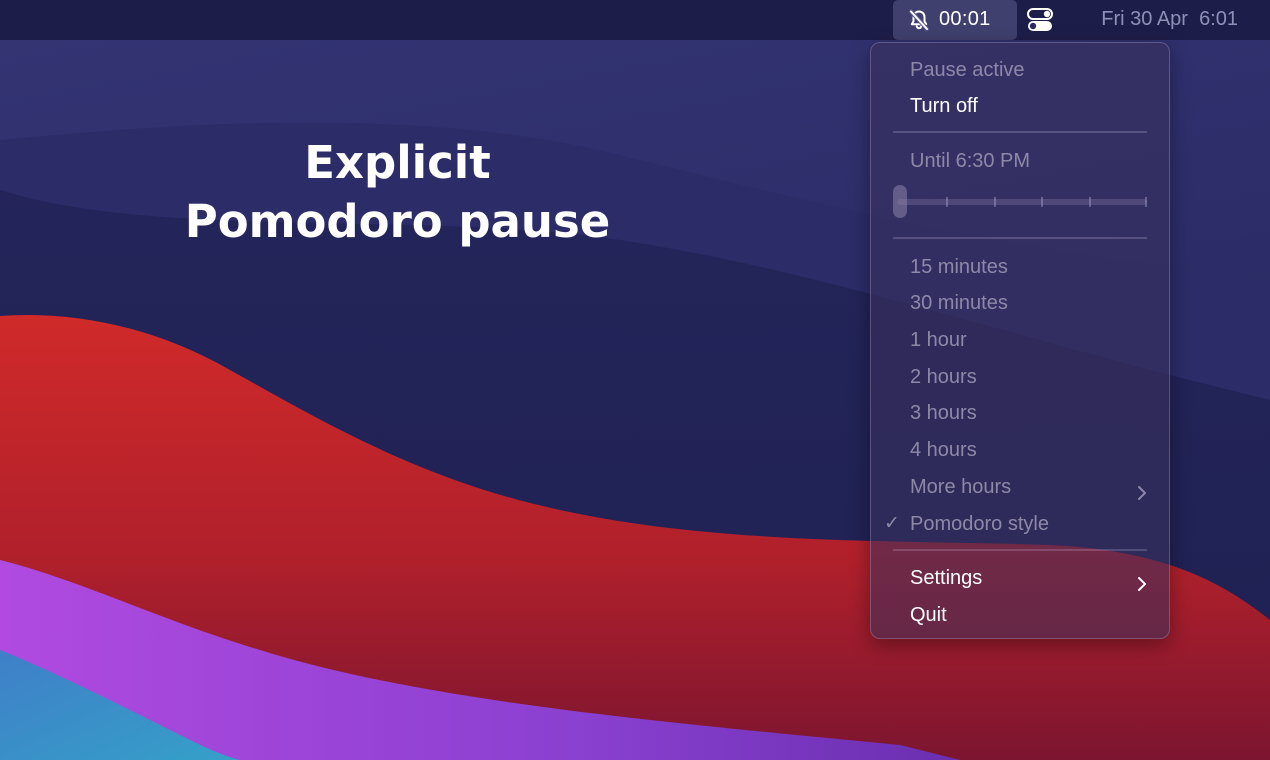 The image size is (1270, 760). What do you see at coordinates (900, 201) in the screenshot?
I see `slider-knob` at bounding box center [900, 201].